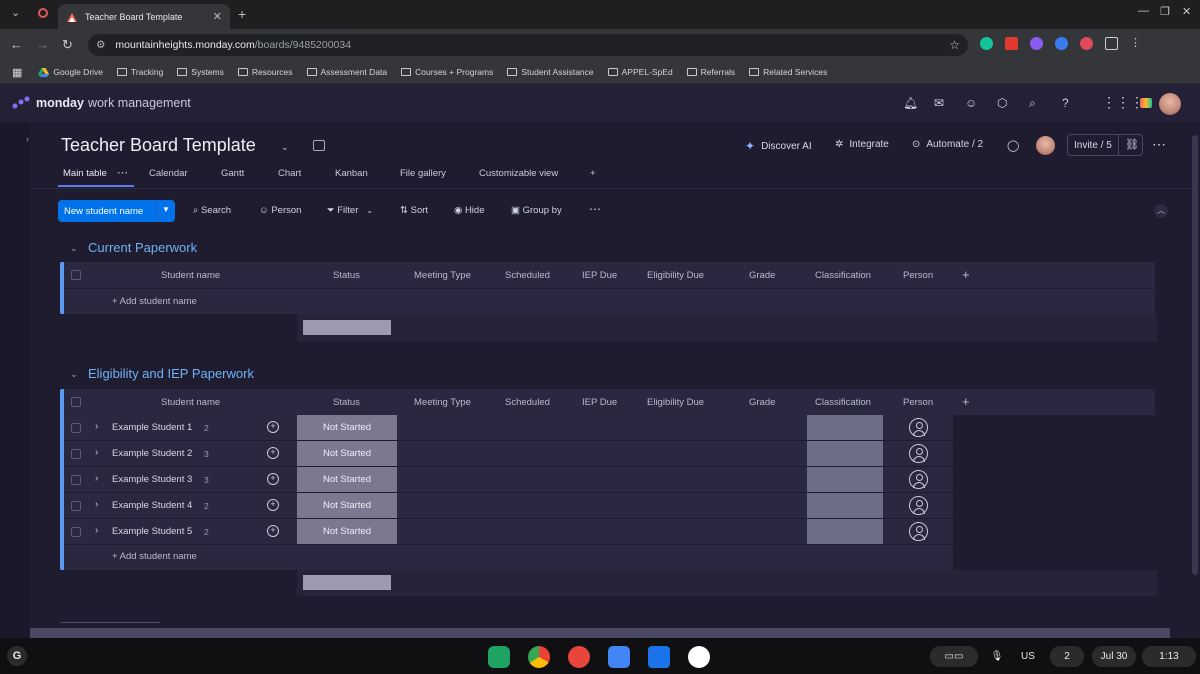 Image resolution: width=1200 pixels, height=674 pixels. What do you see at coordinates (280, 210) in the screenshot?
I see `person-filter-button: ☺ Person` at bounding box center [280, 210].